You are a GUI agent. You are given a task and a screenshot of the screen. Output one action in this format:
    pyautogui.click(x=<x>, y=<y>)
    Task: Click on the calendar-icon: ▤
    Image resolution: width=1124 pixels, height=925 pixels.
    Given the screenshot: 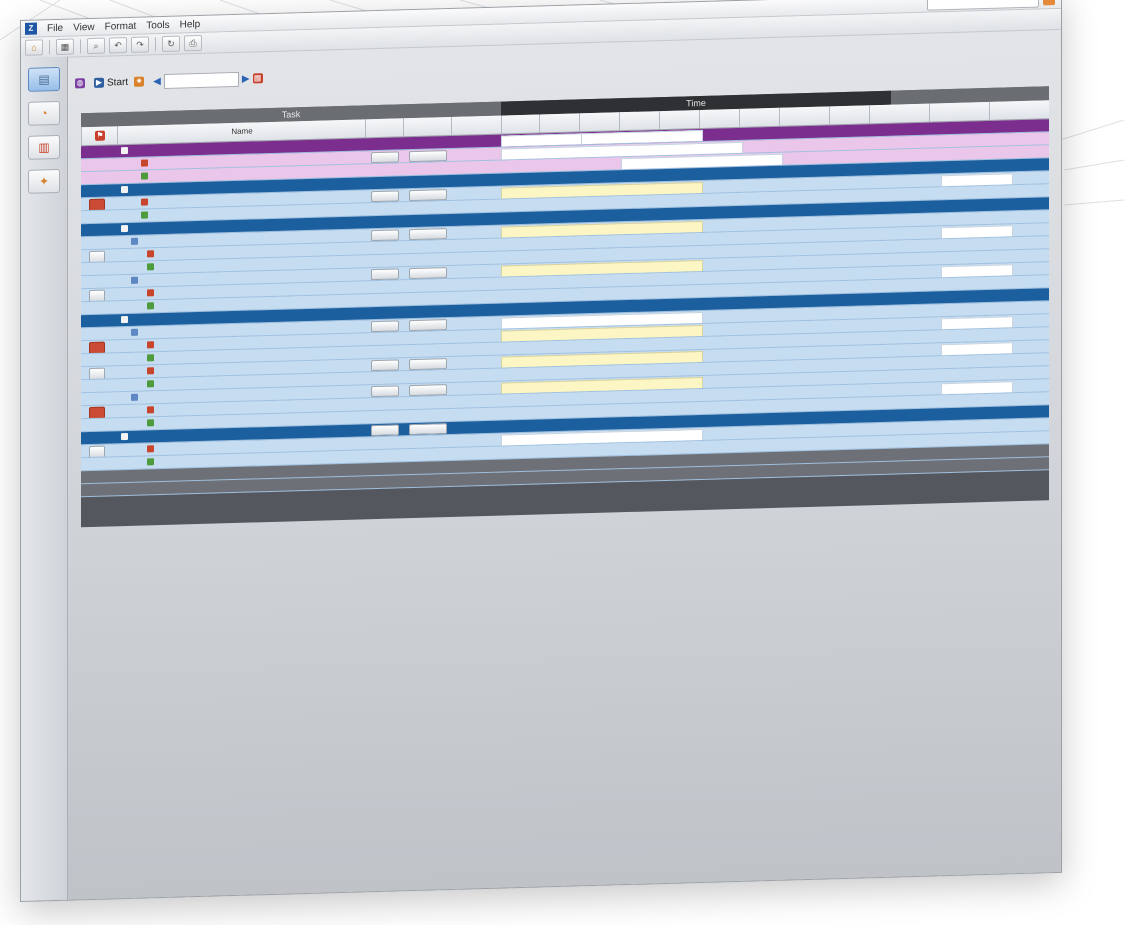 What is the action you would take?
    pyautogui.click(x=44, y=79)
    